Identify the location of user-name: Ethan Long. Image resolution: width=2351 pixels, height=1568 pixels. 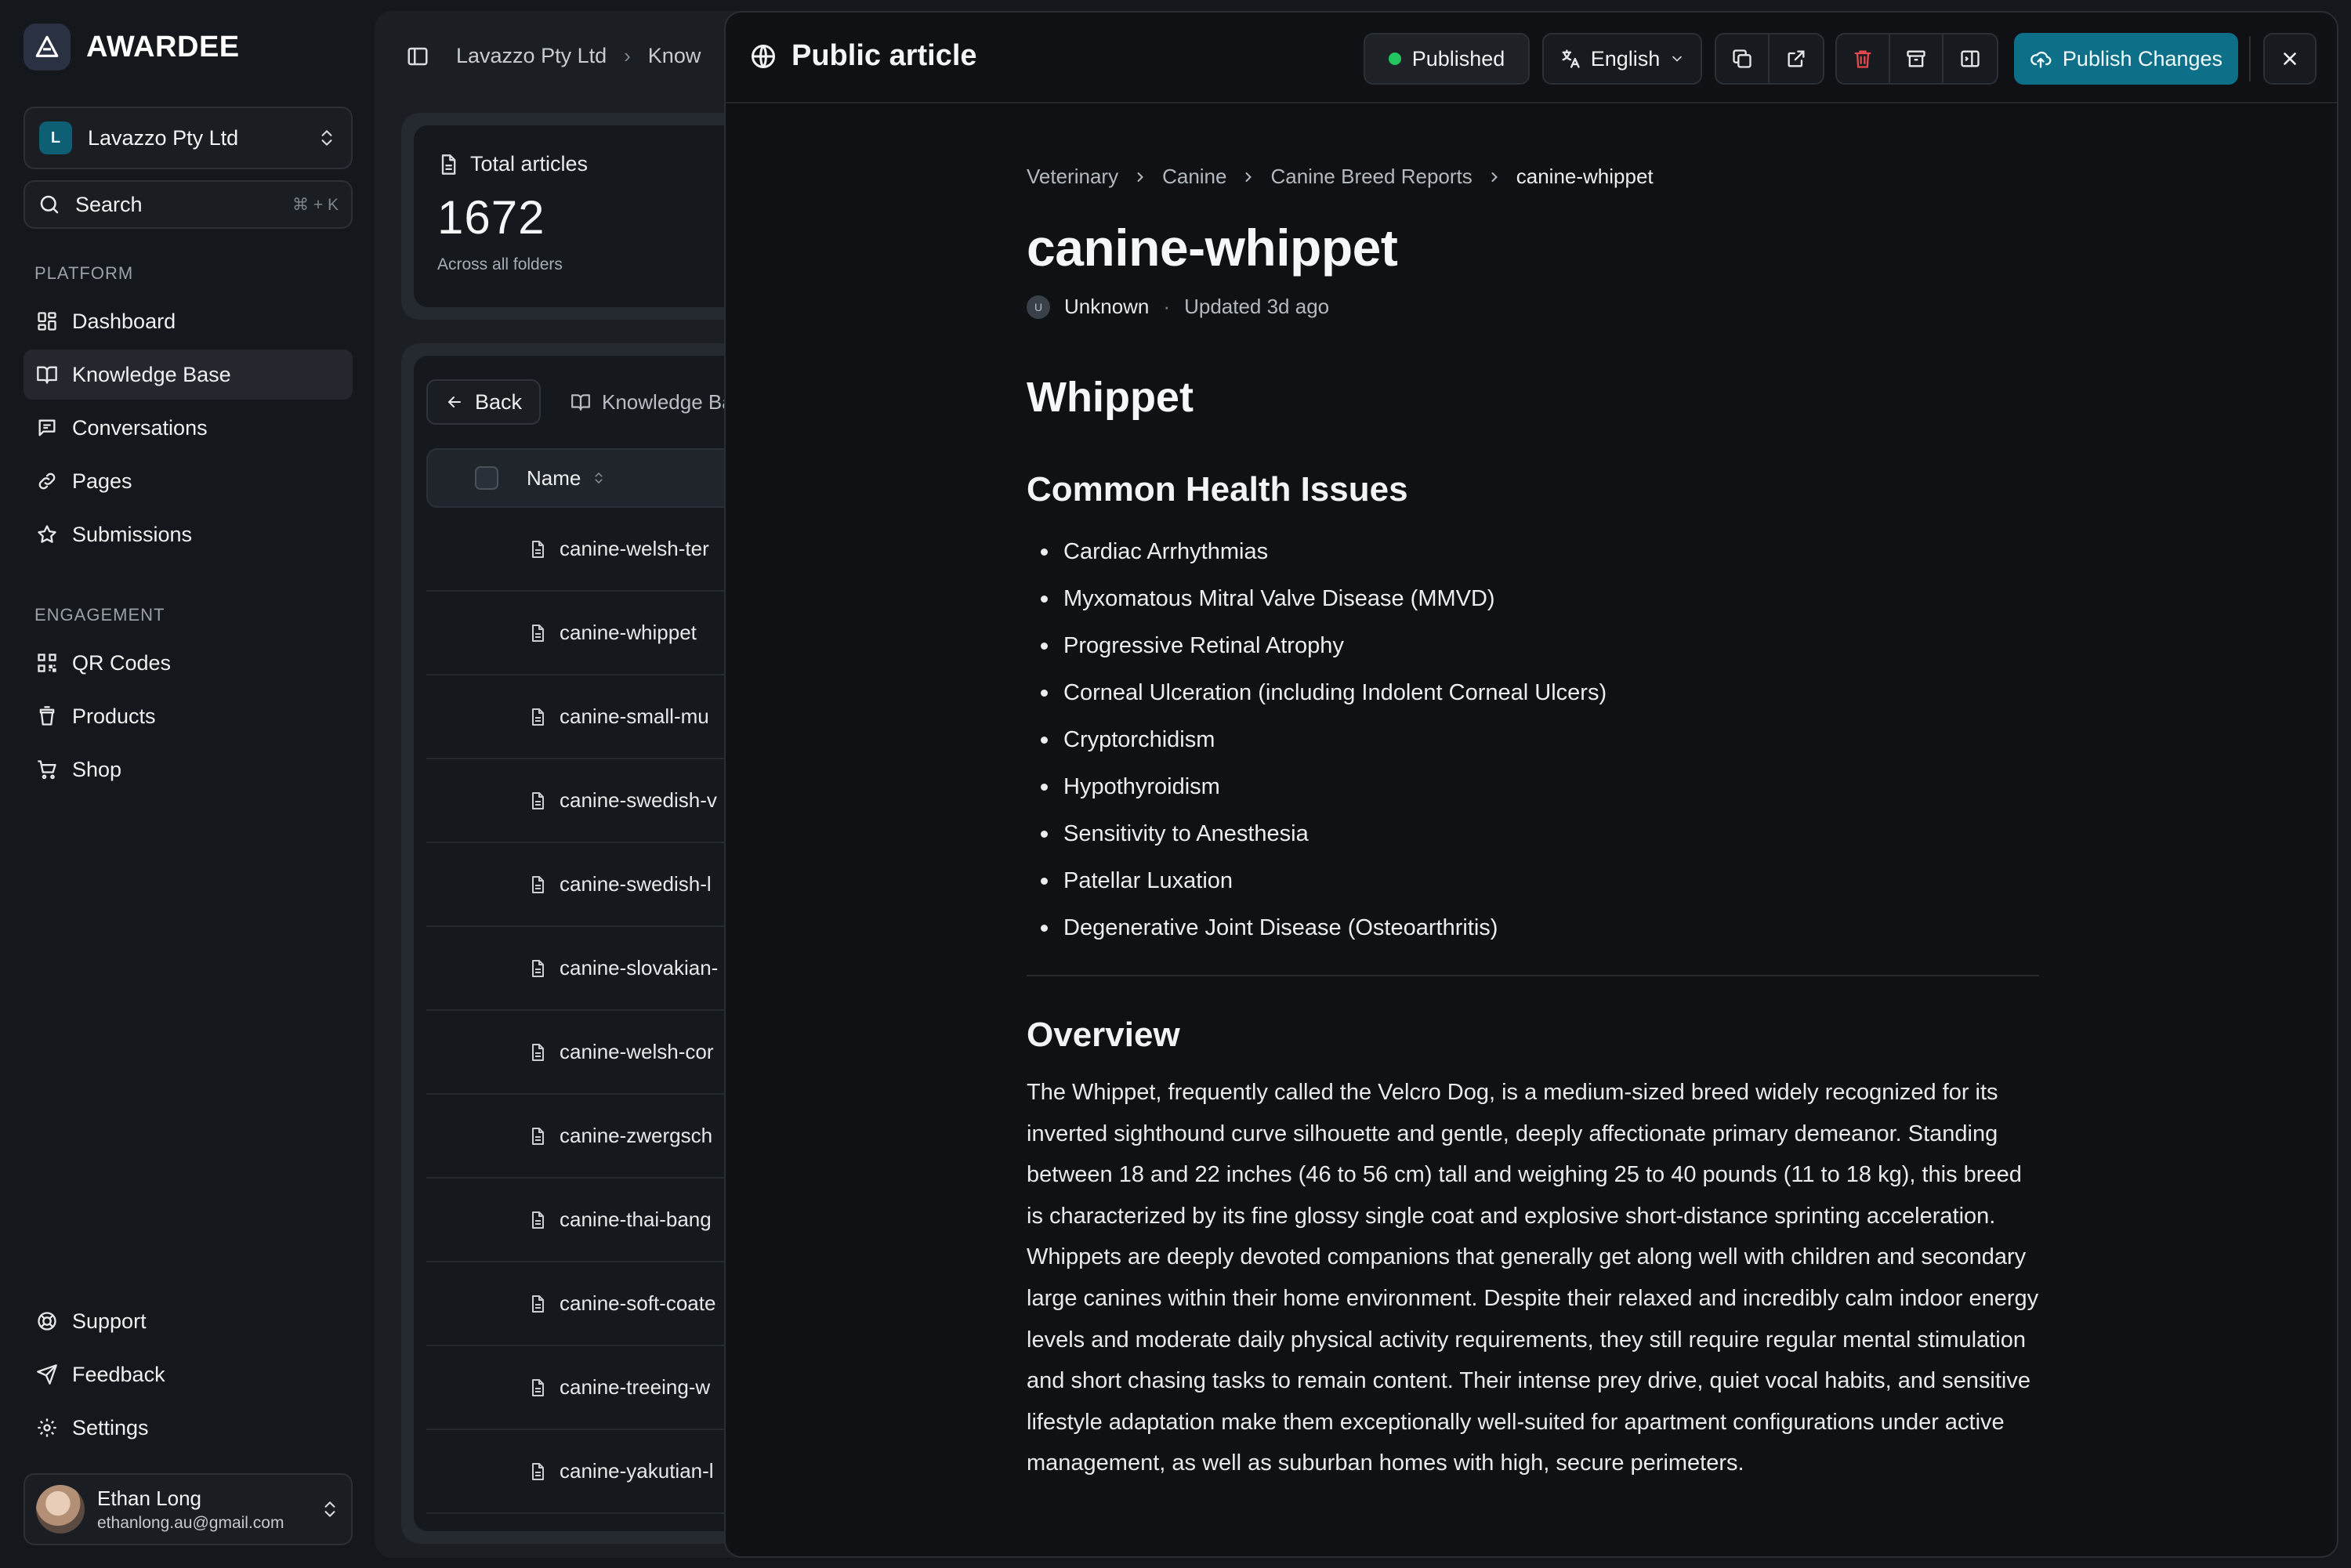
(149, 1498).